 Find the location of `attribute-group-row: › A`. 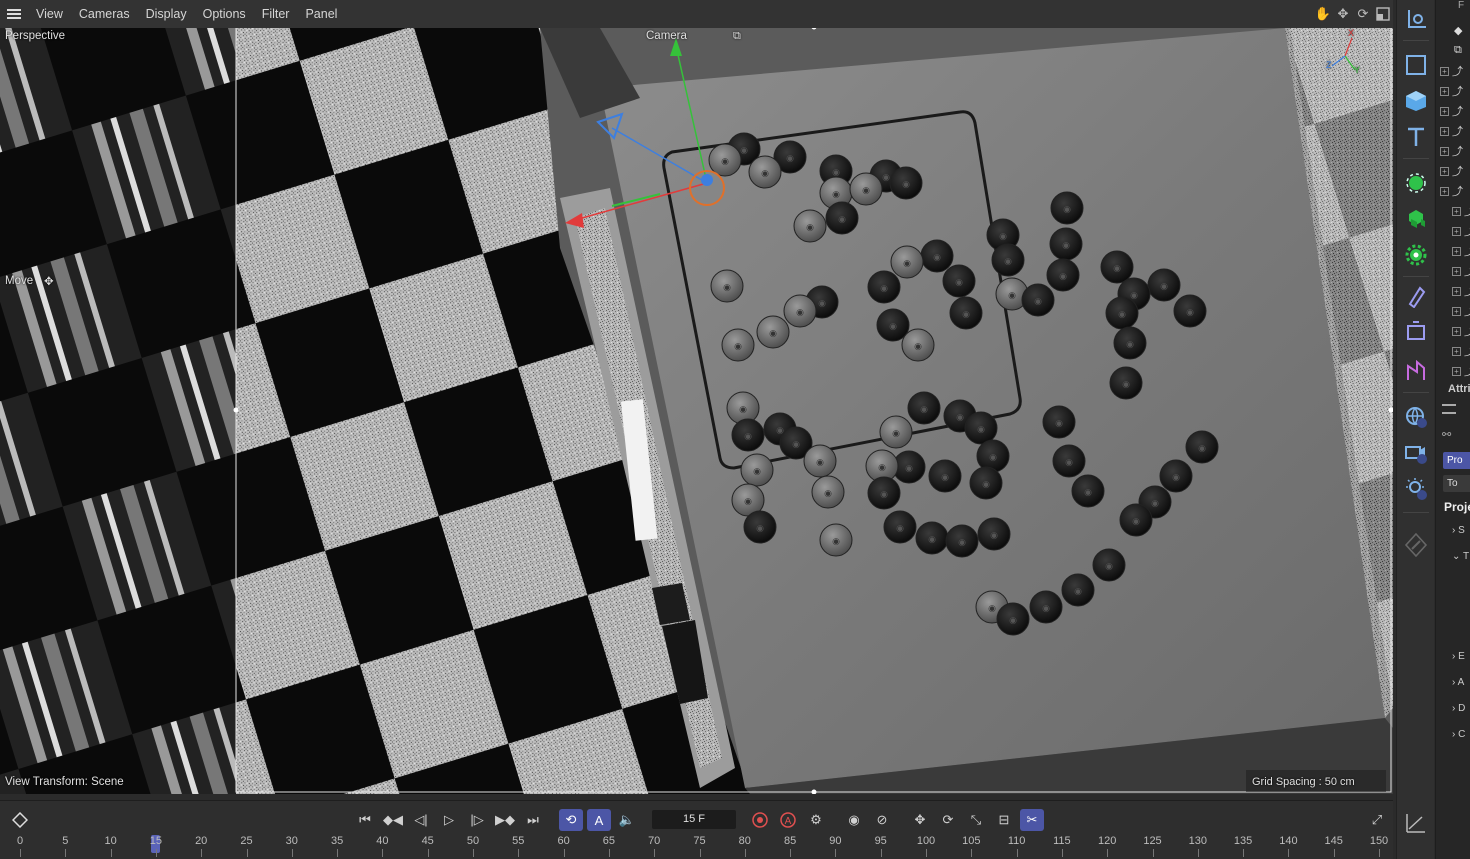

attribute-group-row: › A is located at coordinates (1458, 682).